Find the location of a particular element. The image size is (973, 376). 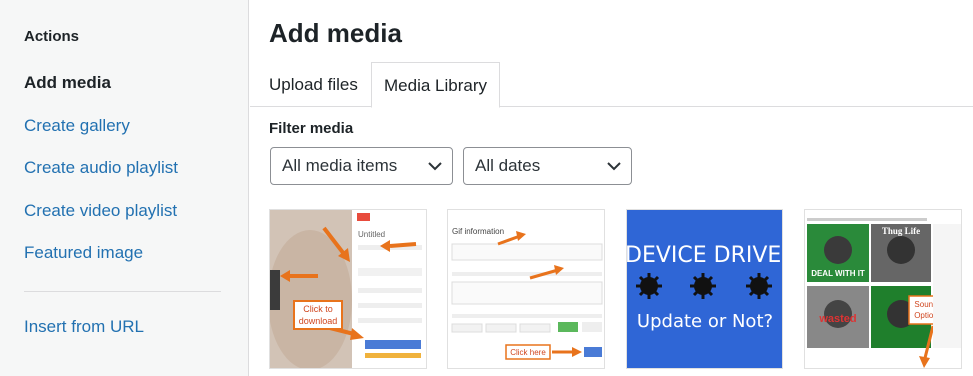

tile-label: Thug Life is located at coordinates (901, 231).